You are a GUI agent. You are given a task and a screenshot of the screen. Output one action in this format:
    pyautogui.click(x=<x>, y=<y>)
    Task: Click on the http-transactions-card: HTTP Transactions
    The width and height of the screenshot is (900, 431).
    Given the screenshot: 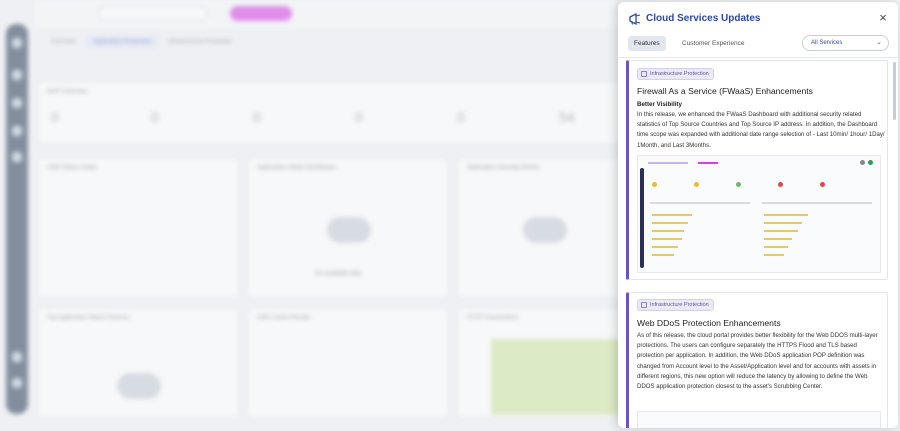 What is the action you would take?
    pyautogui.click(x=543, y=363)
    